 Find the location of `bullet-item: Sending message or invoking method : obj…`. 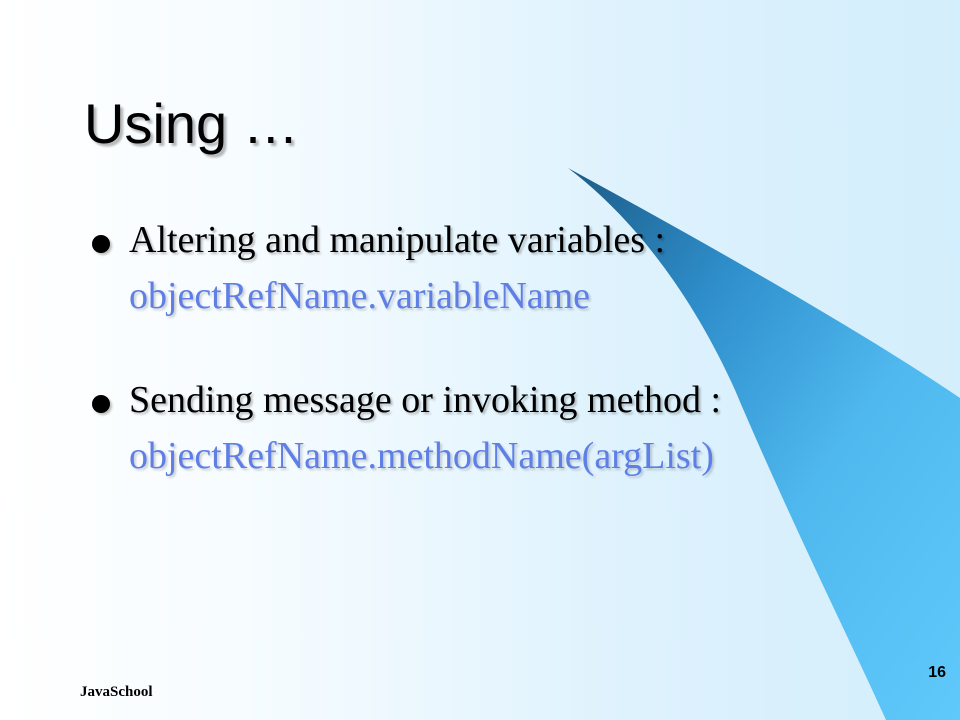

bullet-item: Sending message or invoking method : obj… is located at coordinates (502, 428).